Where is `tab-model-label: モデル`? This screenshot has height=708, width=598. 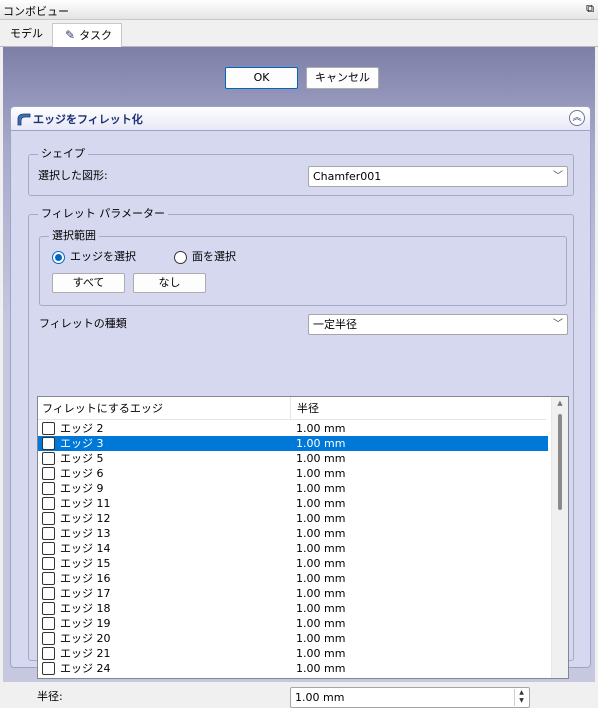
tab-model-label: モデル is located at coordinates (26, 33).